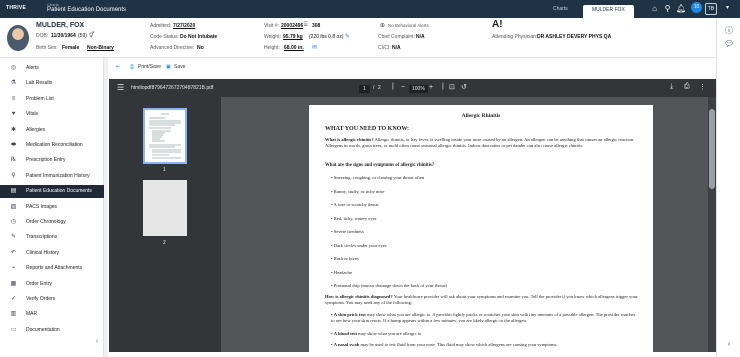  I want to click on sidebar-item-reports-and-attachments: ⌁ Reports and Attachments, so click(52, 268).